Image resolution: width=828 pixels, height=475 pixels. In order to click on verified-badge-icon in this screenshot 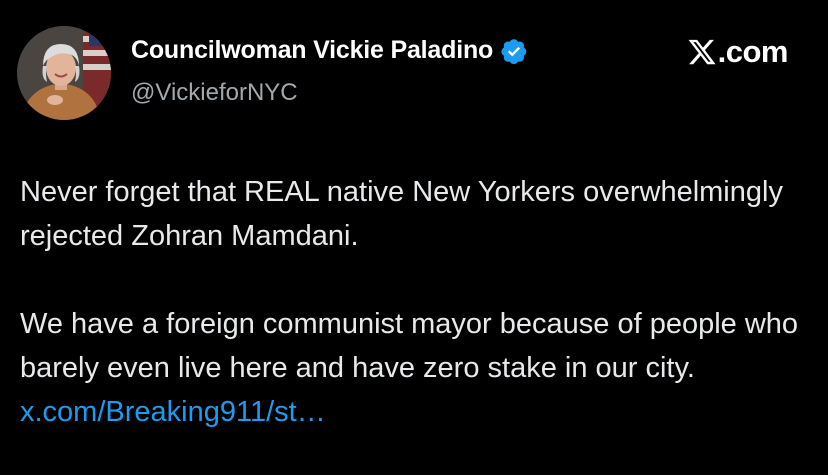, I will do `click(514, 51)`.